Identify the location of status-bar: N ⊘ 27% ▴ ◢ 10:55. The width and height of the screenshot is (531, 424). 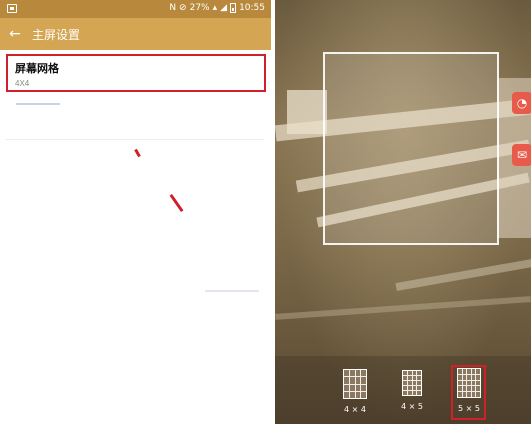
(135, 9).